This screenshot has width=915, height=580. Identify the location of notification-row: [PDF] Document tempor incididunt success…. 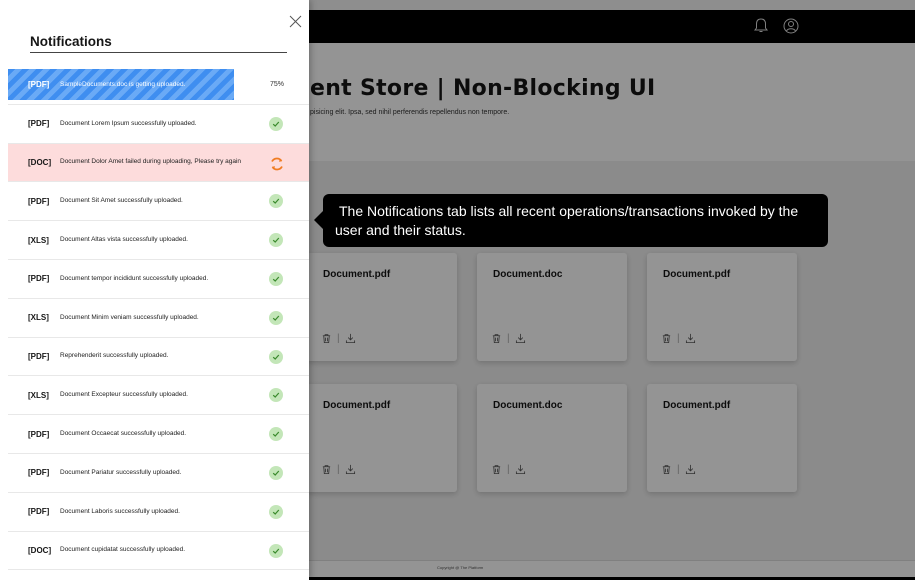
(158, 279).